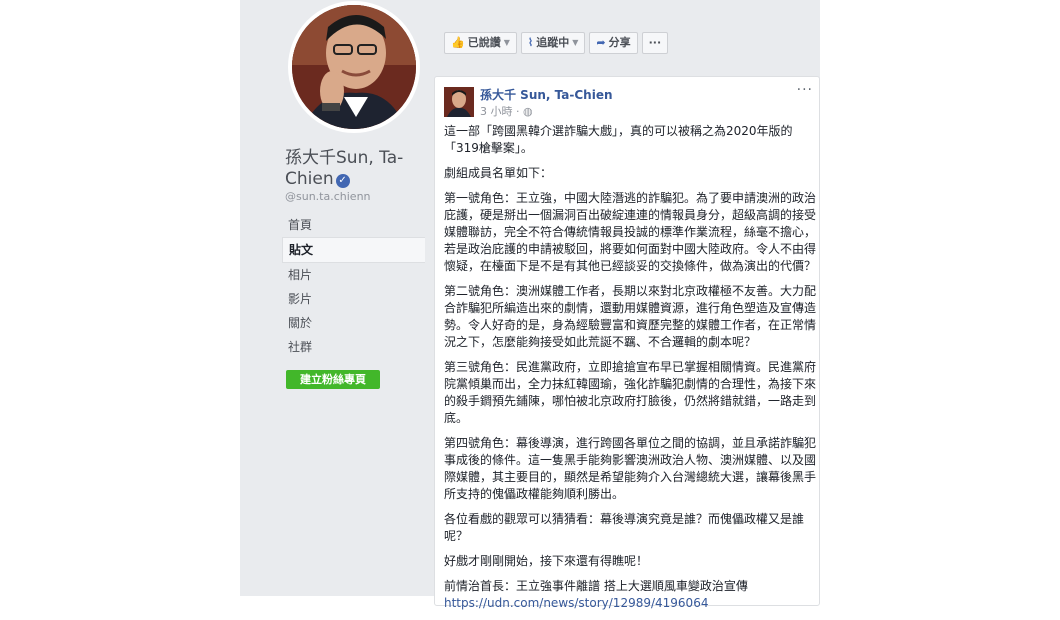  Describe the element at coordinates (353, 225) in the screenshot. I see `nav-item-home: 首頁` at that location.